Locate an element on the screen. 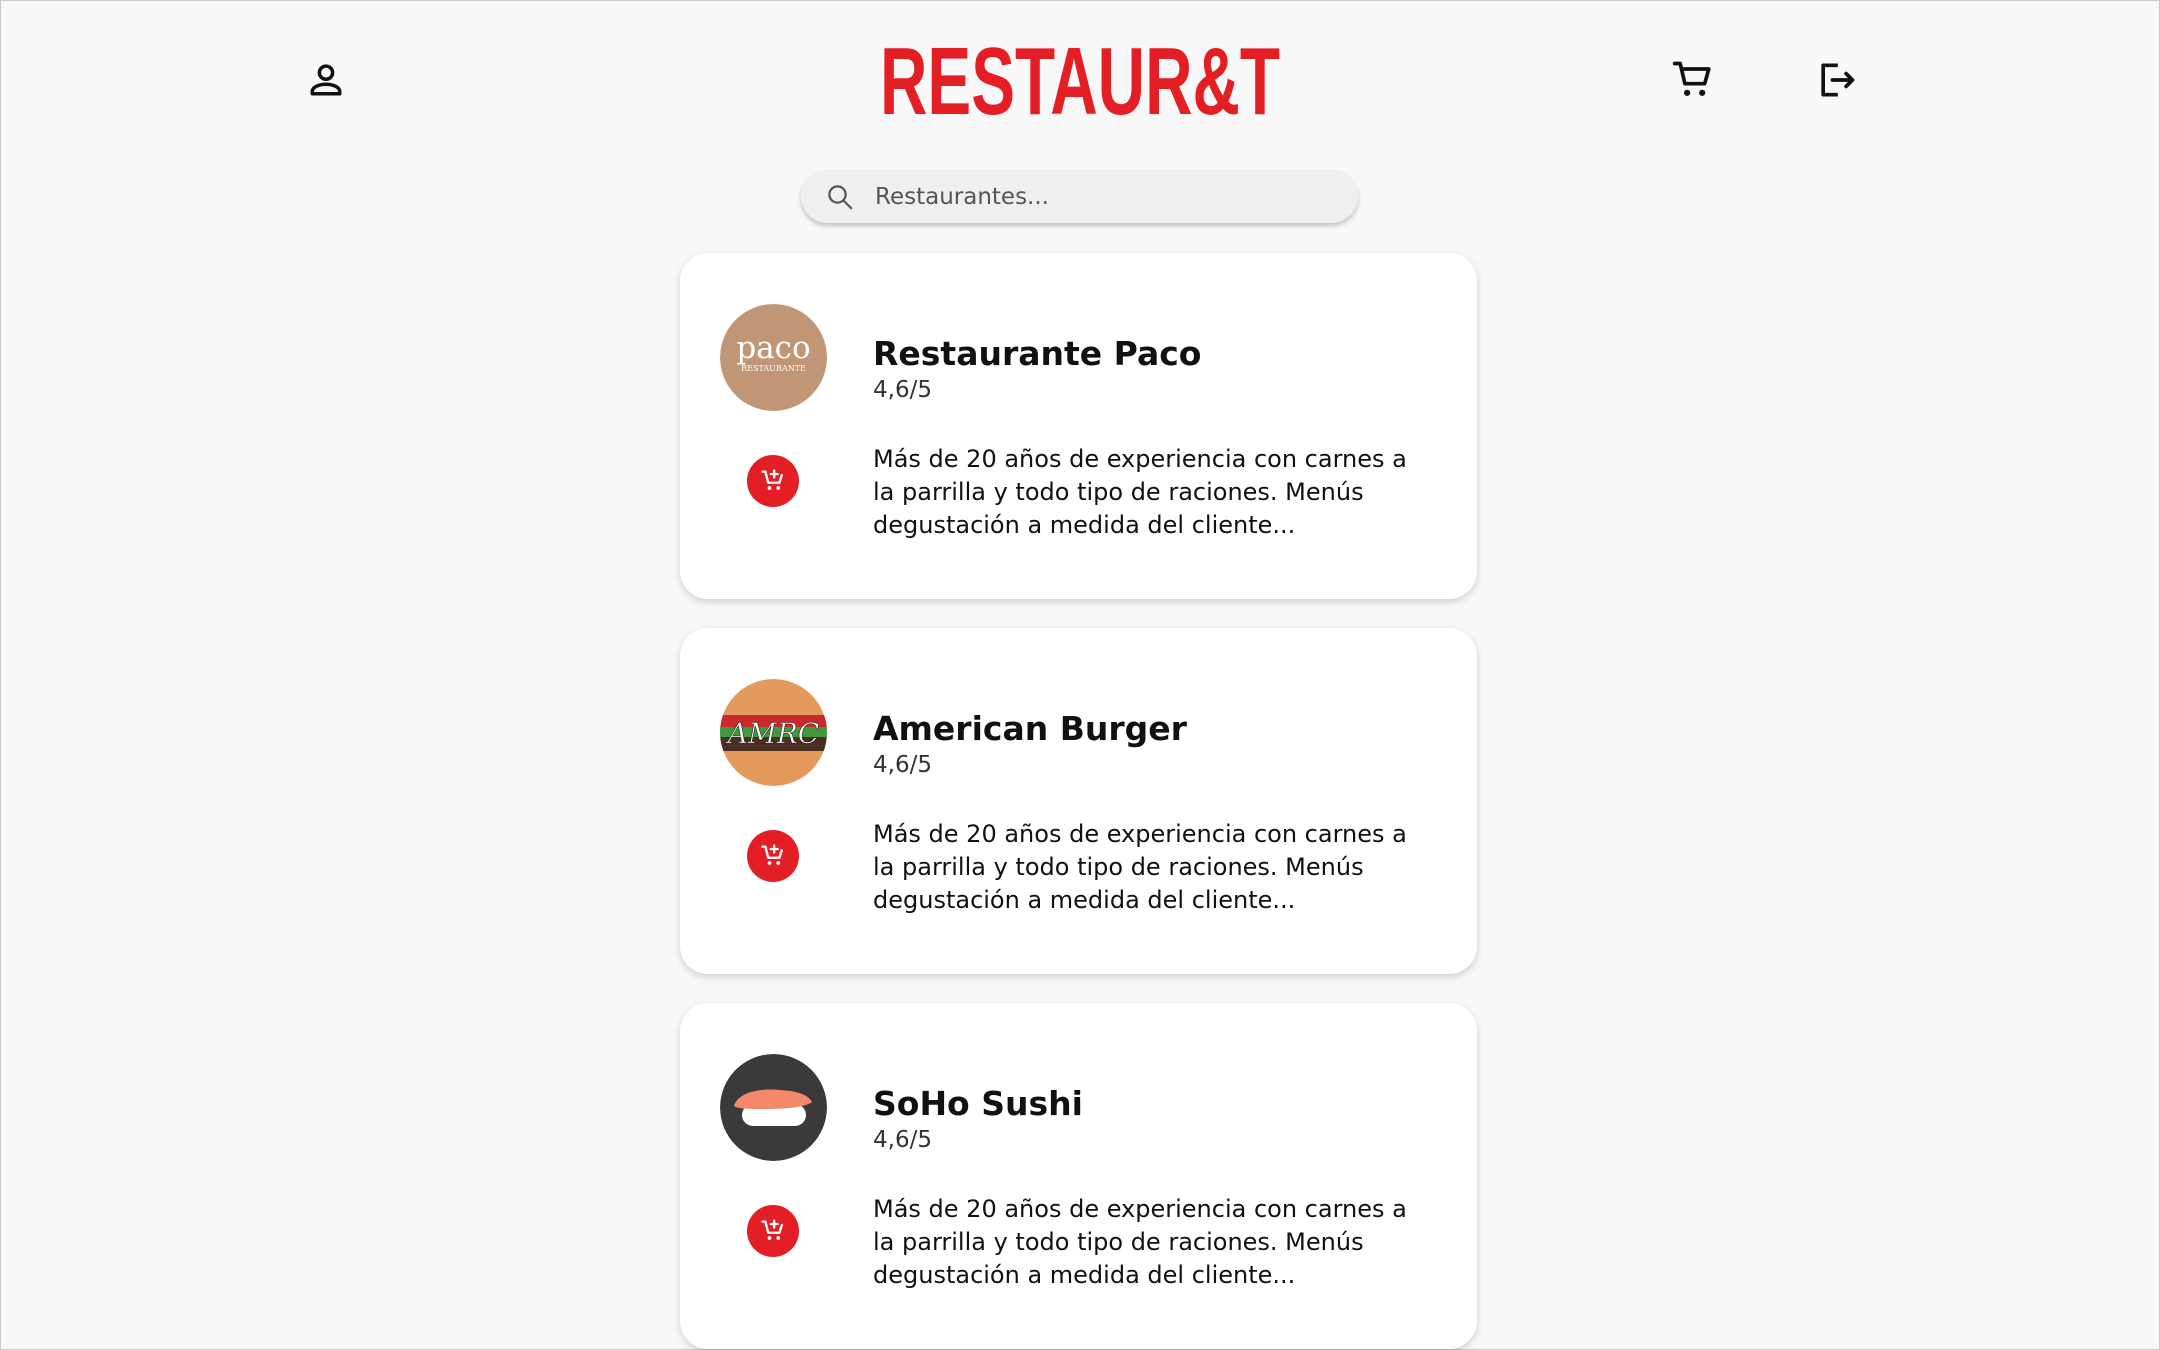 This screenshot has height=1350, width=2160. person-icon is located at coordinates (326, 80).